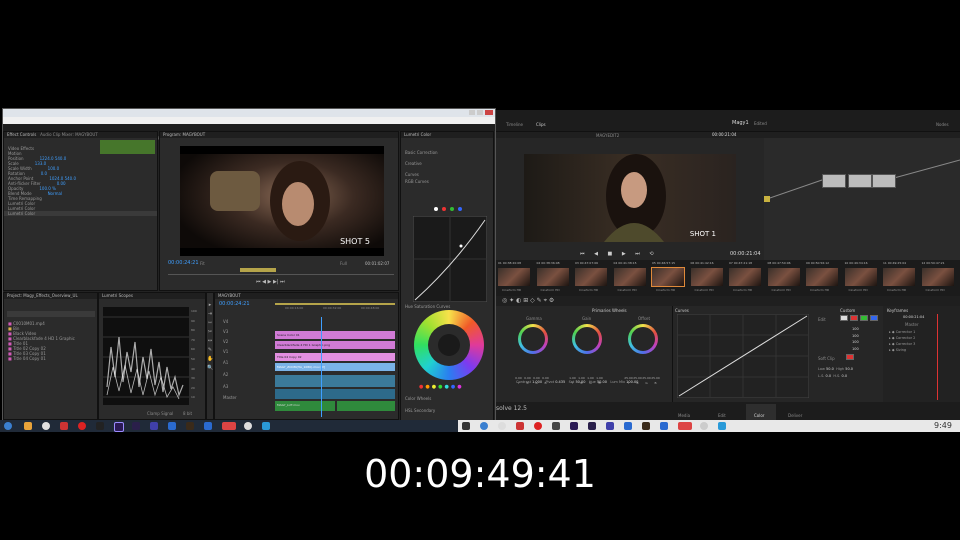 The height and width of the screenshot is (540, 960). What do you see at coordinates (447, 152) in the screenshot?
I see `lumetri-basic-correction: Basic Correction` at bounding box center [447, 152].